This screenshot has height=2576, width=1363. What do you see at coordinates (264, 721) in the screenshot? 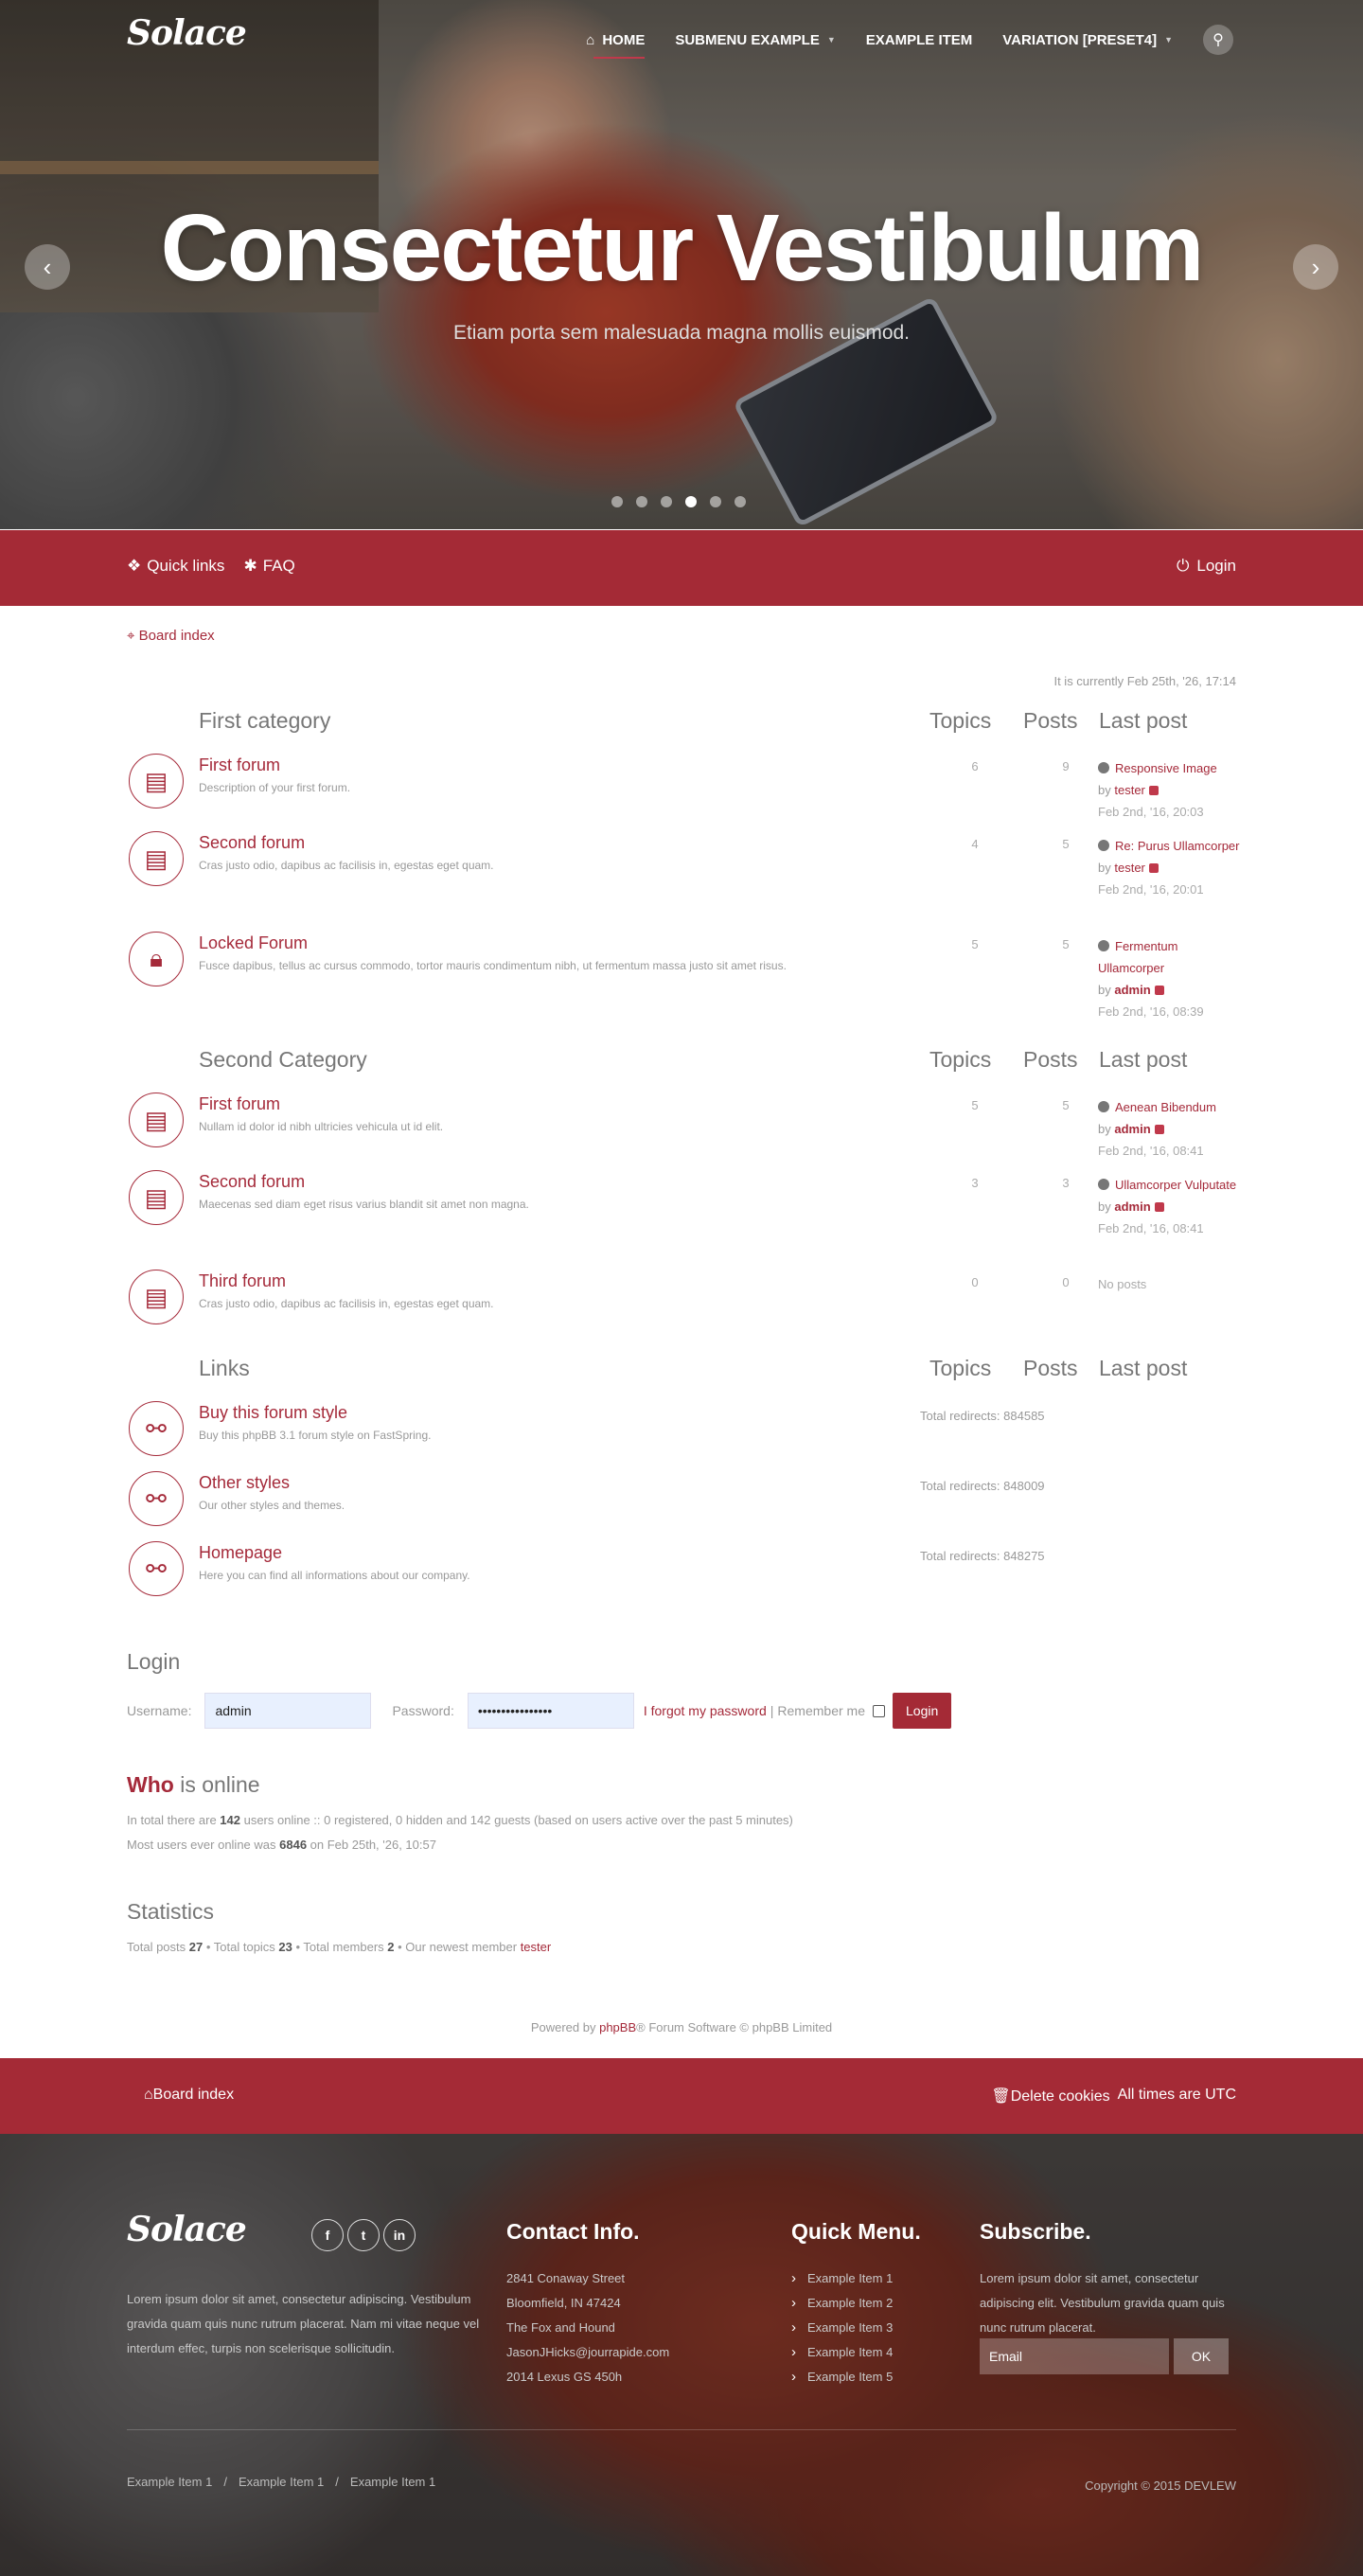
I see `category-title: First category` at bounding box center [264, 721].